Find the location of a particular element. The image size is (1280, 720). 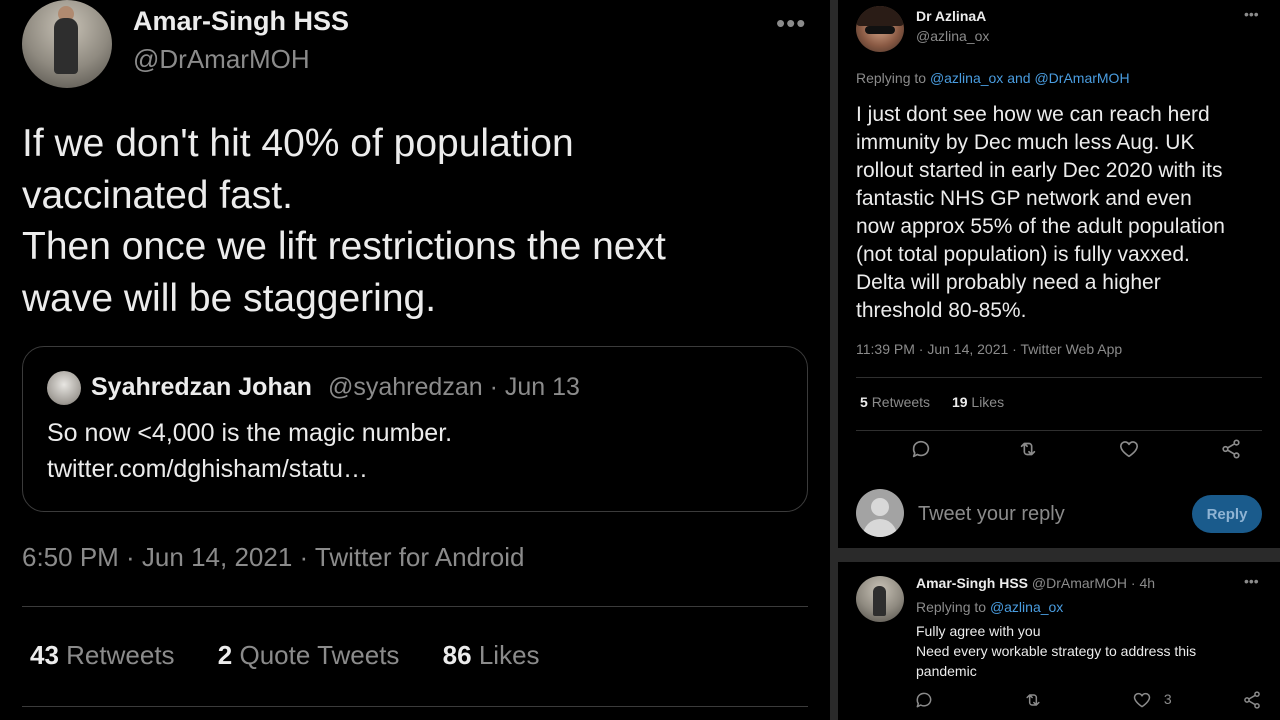

reply-author-meta: @DrAmarMOH · 4h is located at coordinates (1093, 583).